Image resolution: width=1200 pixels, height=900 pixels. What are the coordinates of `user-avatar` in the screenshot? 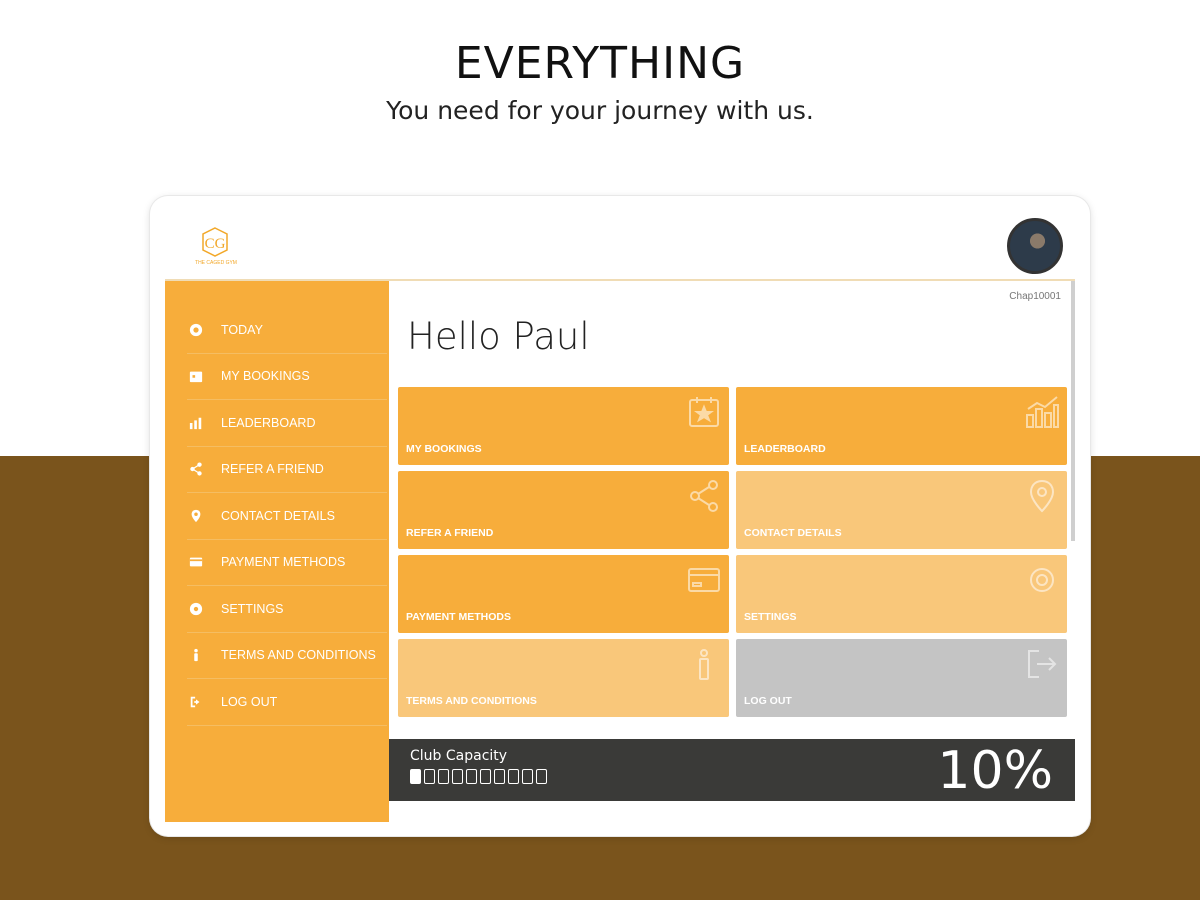 It's located at (1035, 246).